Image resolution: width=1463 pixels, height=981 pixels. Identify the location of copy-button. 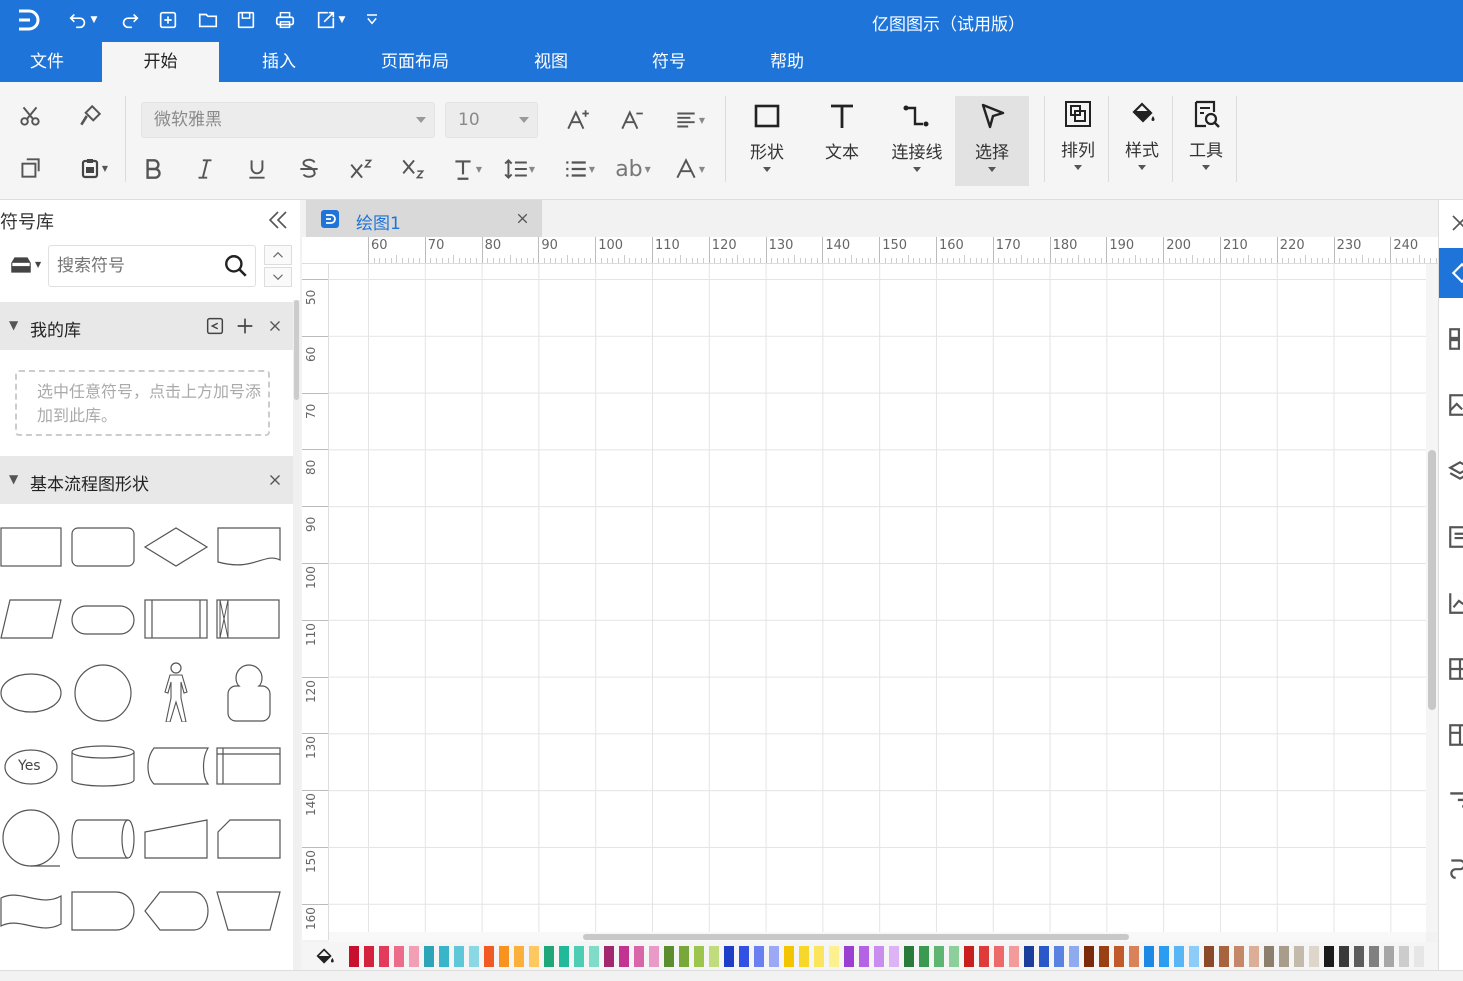
(30, 168).